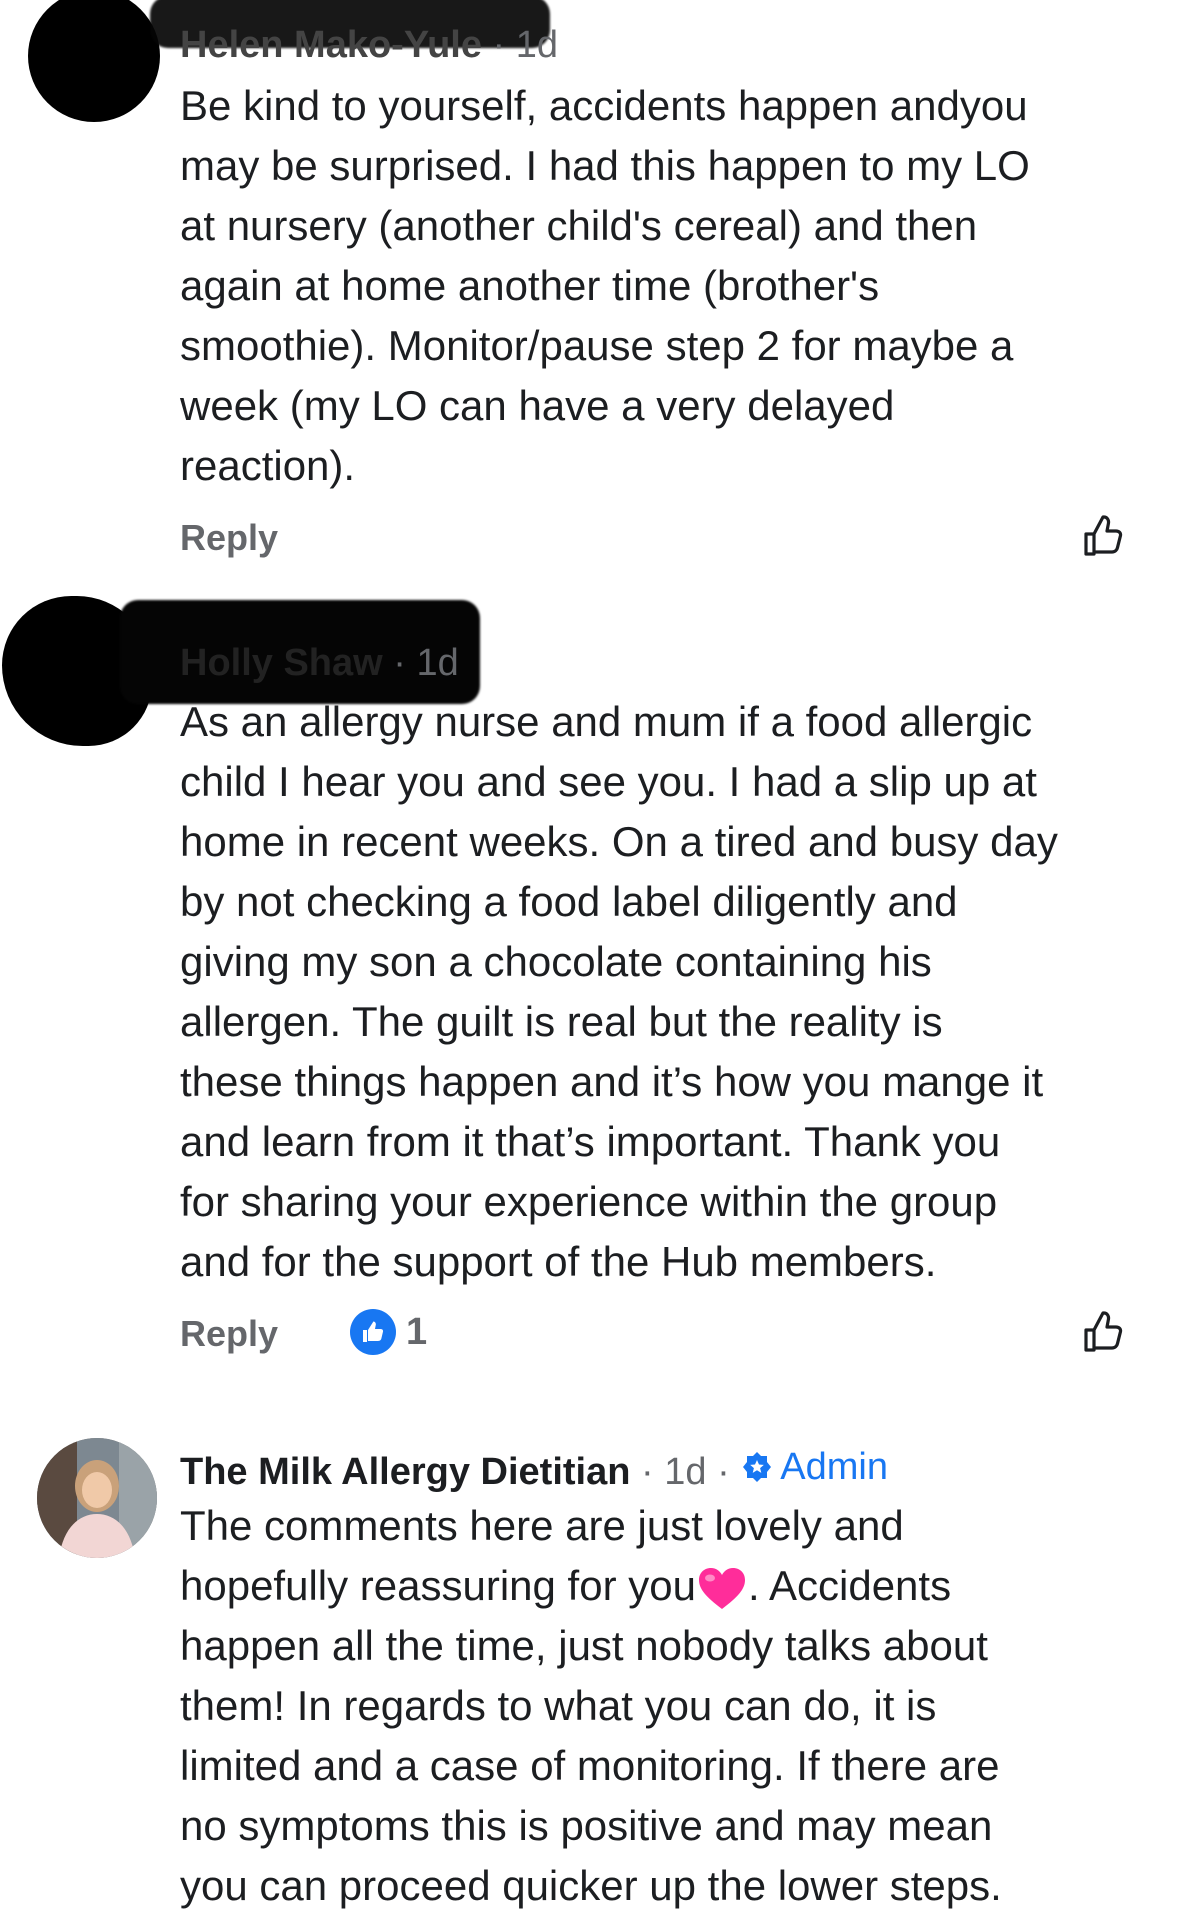 This screenshot has width=1179, height=1931. Describe the element at coordinates (721, 1588) in the screenshot. I see `heart-emoji-icon` at that location.